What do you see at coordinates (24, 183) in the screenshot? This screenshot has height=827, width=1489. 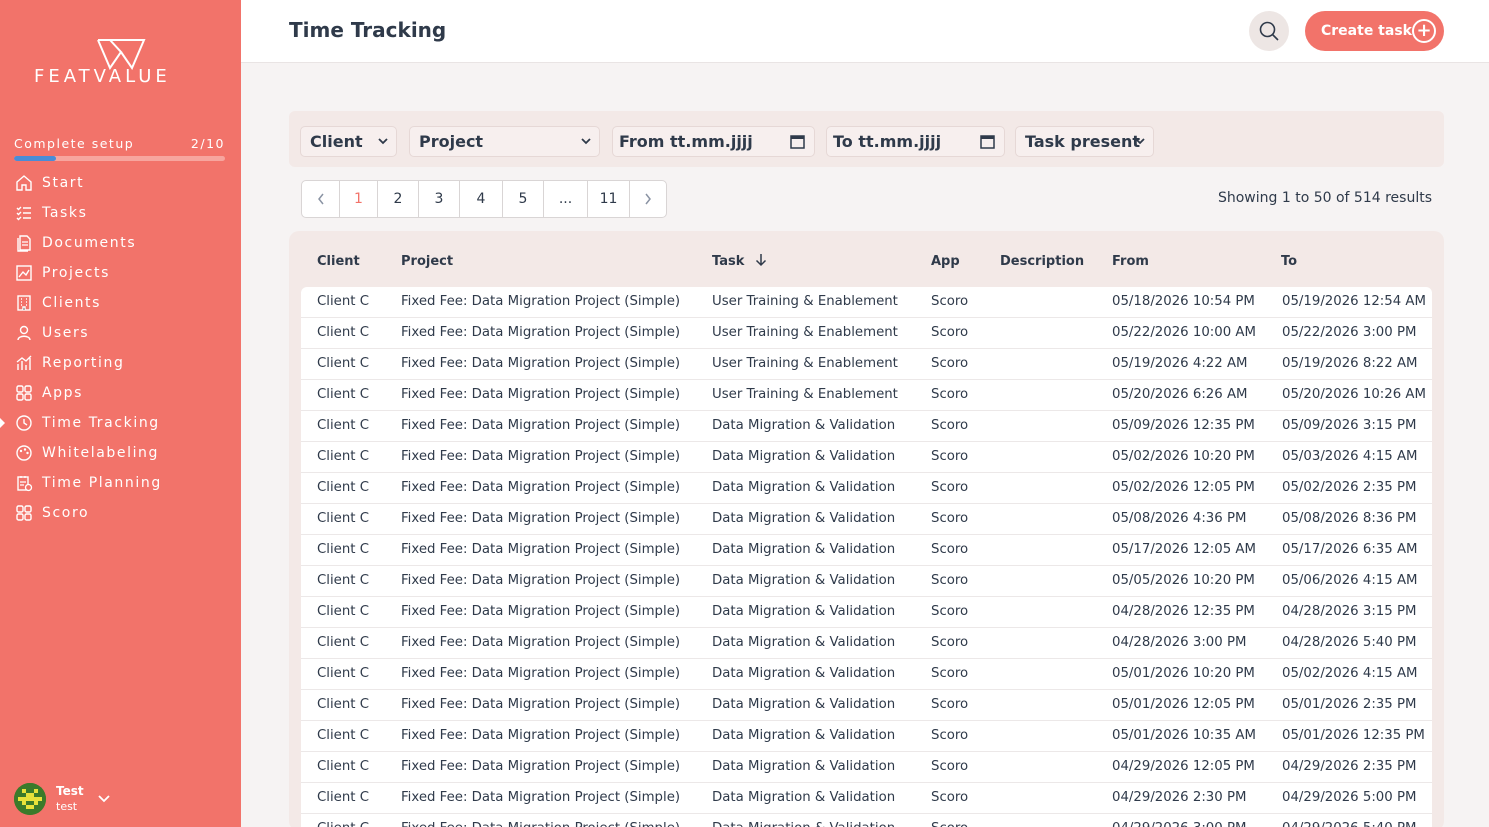 I see `home-icon` at bounding box center [24, 183].